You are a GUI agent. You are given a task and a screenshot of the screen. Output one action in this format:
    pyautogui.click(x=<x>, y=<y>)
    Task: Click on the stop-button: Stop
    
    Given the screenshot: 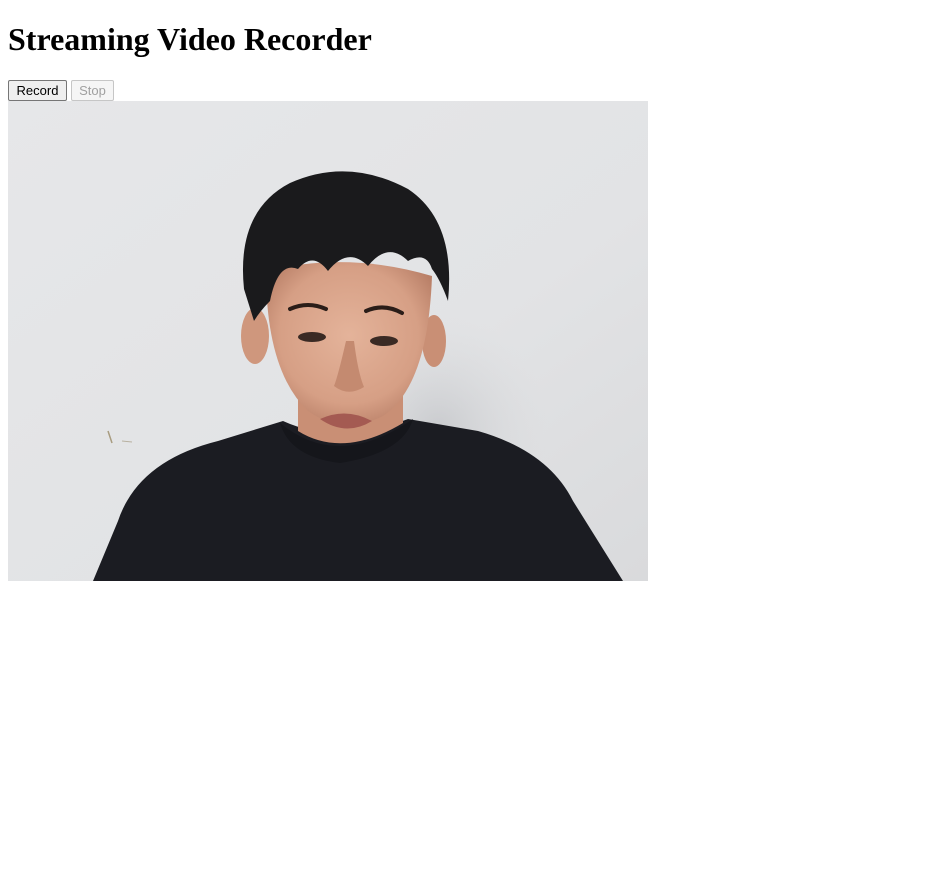 What is the action you would take?
    pyautogui.click(x=92, y=90)
    